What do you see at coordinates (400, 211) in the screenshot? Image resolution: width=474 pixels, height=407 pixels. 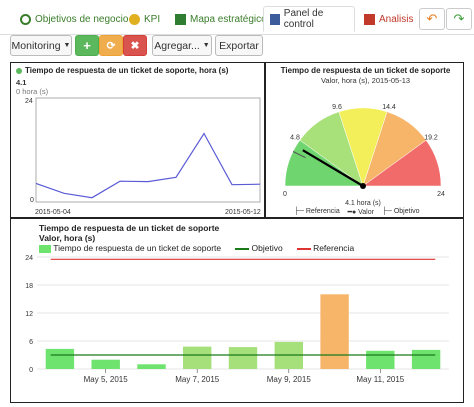 I see `legend-objetivo: ├─ Objetivo` at bounding box center [400, 211].